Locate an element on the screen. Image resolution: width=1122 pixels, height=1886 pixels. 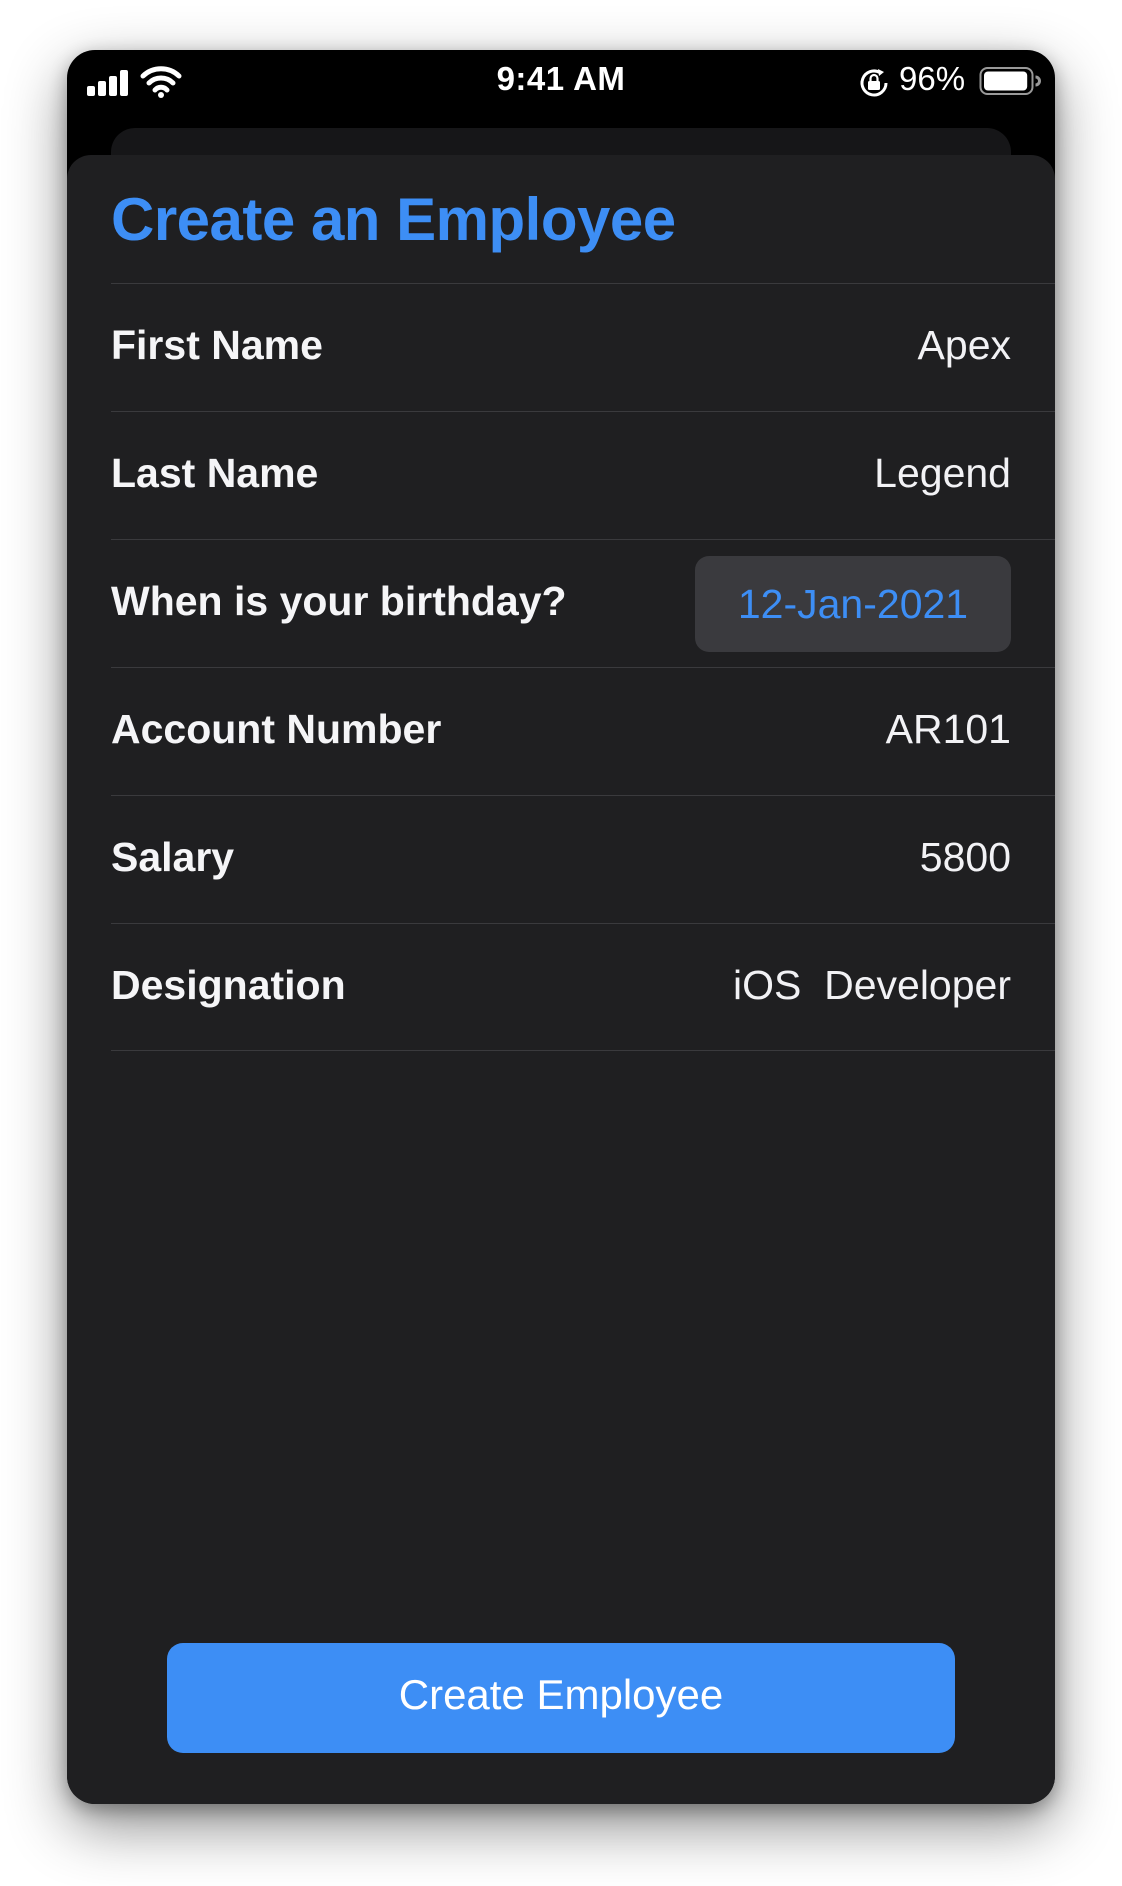
orientation-lock-icon is located at coordinates (874, 83).